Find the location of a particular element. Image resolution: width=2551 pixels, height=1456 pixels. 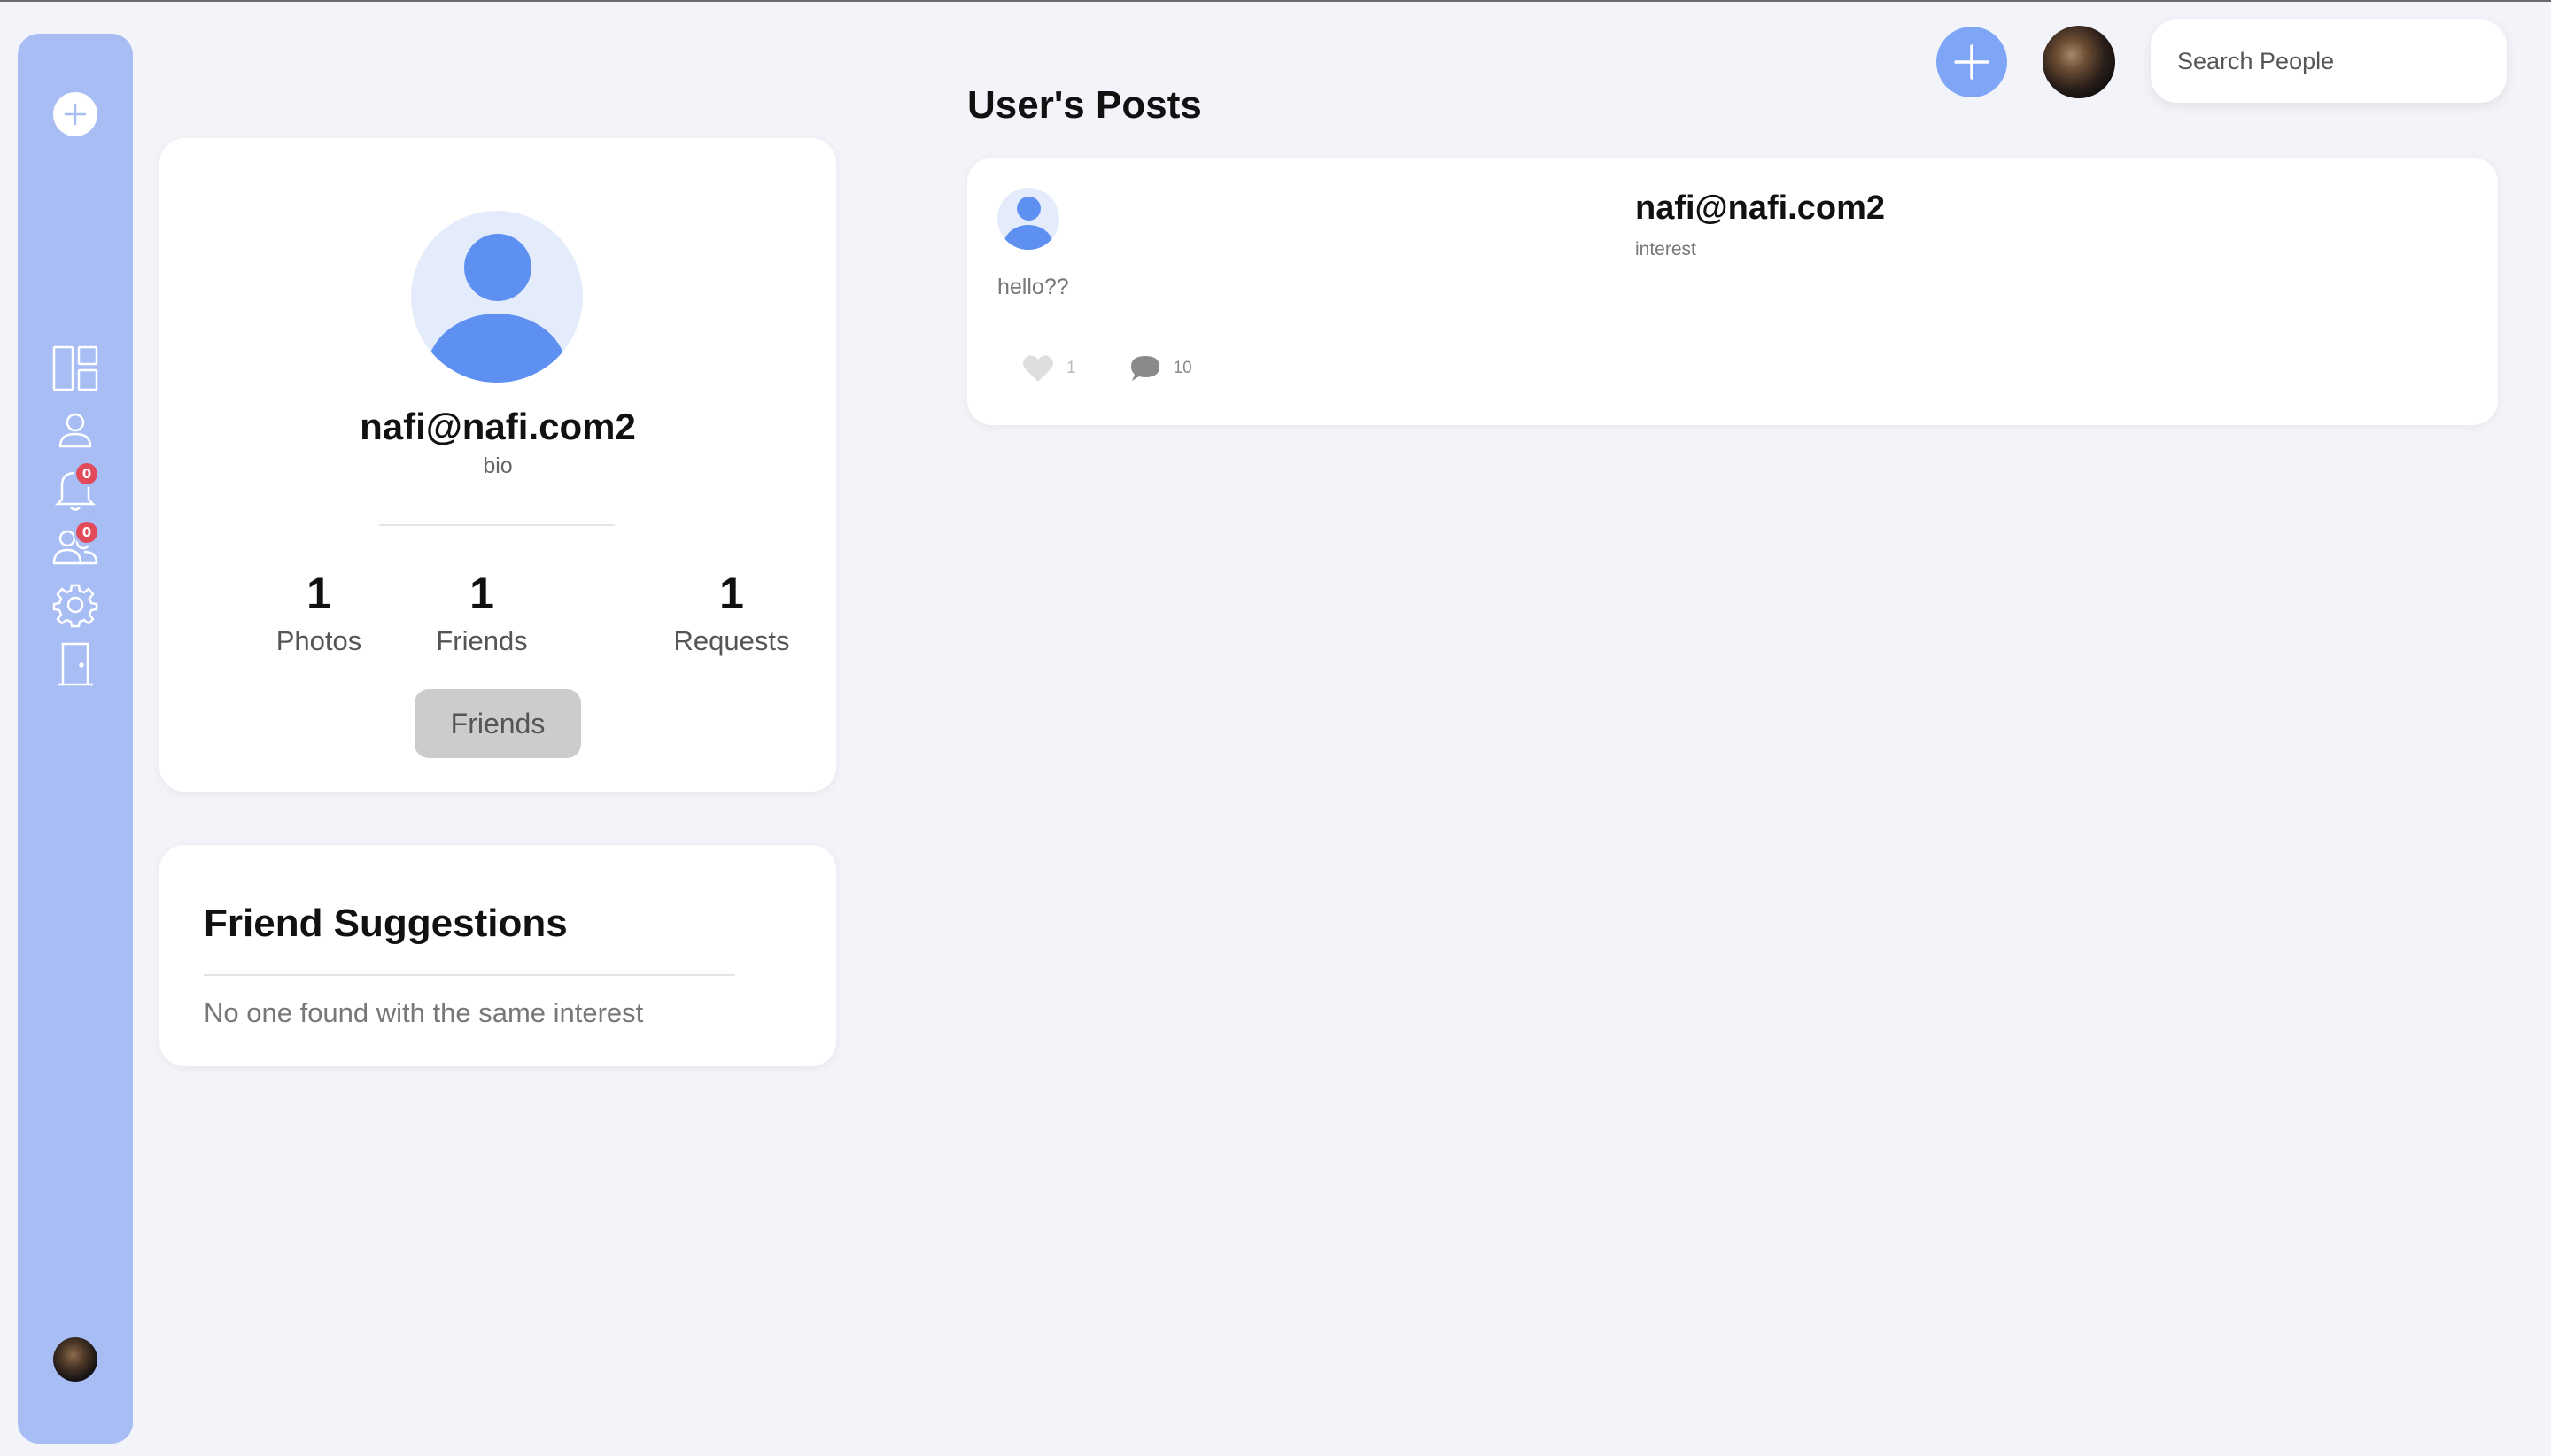

sidebar-item-dashboard is located at coordinates (75, 368).